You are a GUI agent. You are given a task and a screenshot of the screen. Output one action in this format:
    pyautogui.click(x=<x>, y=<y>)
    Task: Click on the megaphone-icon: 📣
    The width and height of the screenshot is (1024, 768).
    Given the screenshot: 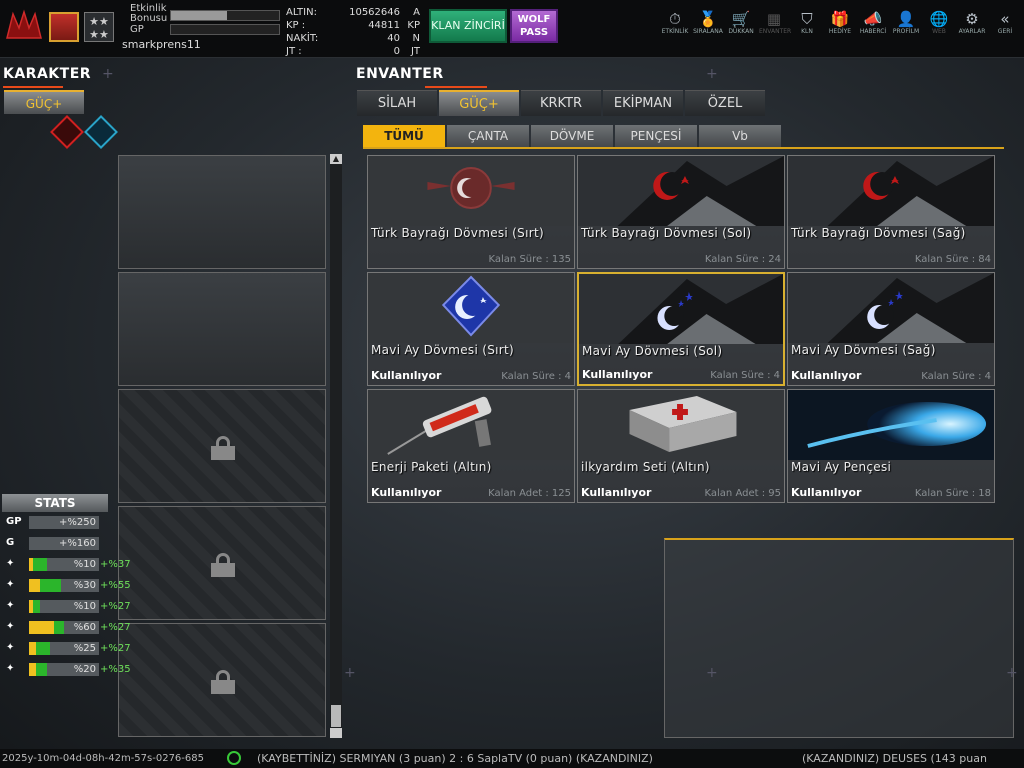 What is the action you would take?
    pyautogui.click(x=873, y=19)
    